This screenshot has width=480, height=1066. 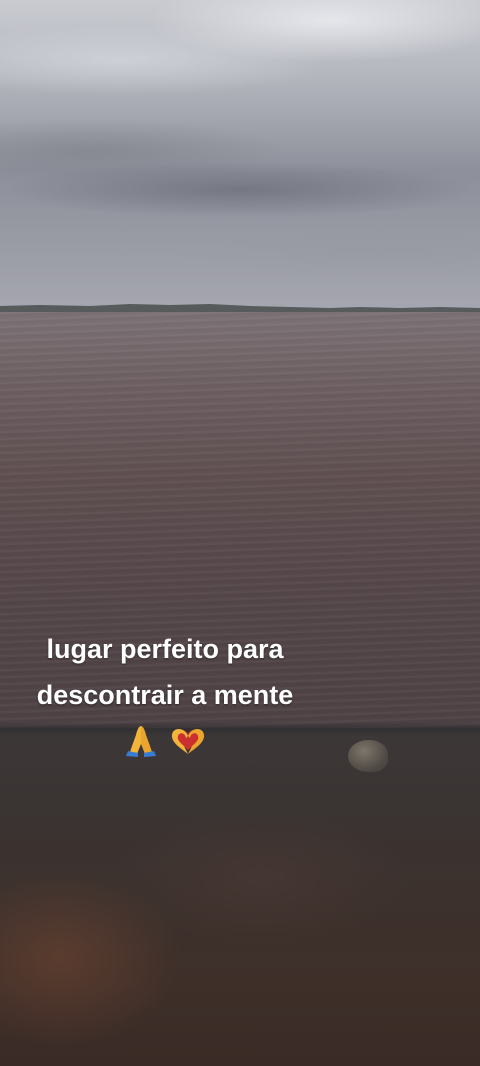 What do you see at coordinates (188, 742) in the screenshot?
I see `heart-hands-icon` at bounding box center [188, 742].